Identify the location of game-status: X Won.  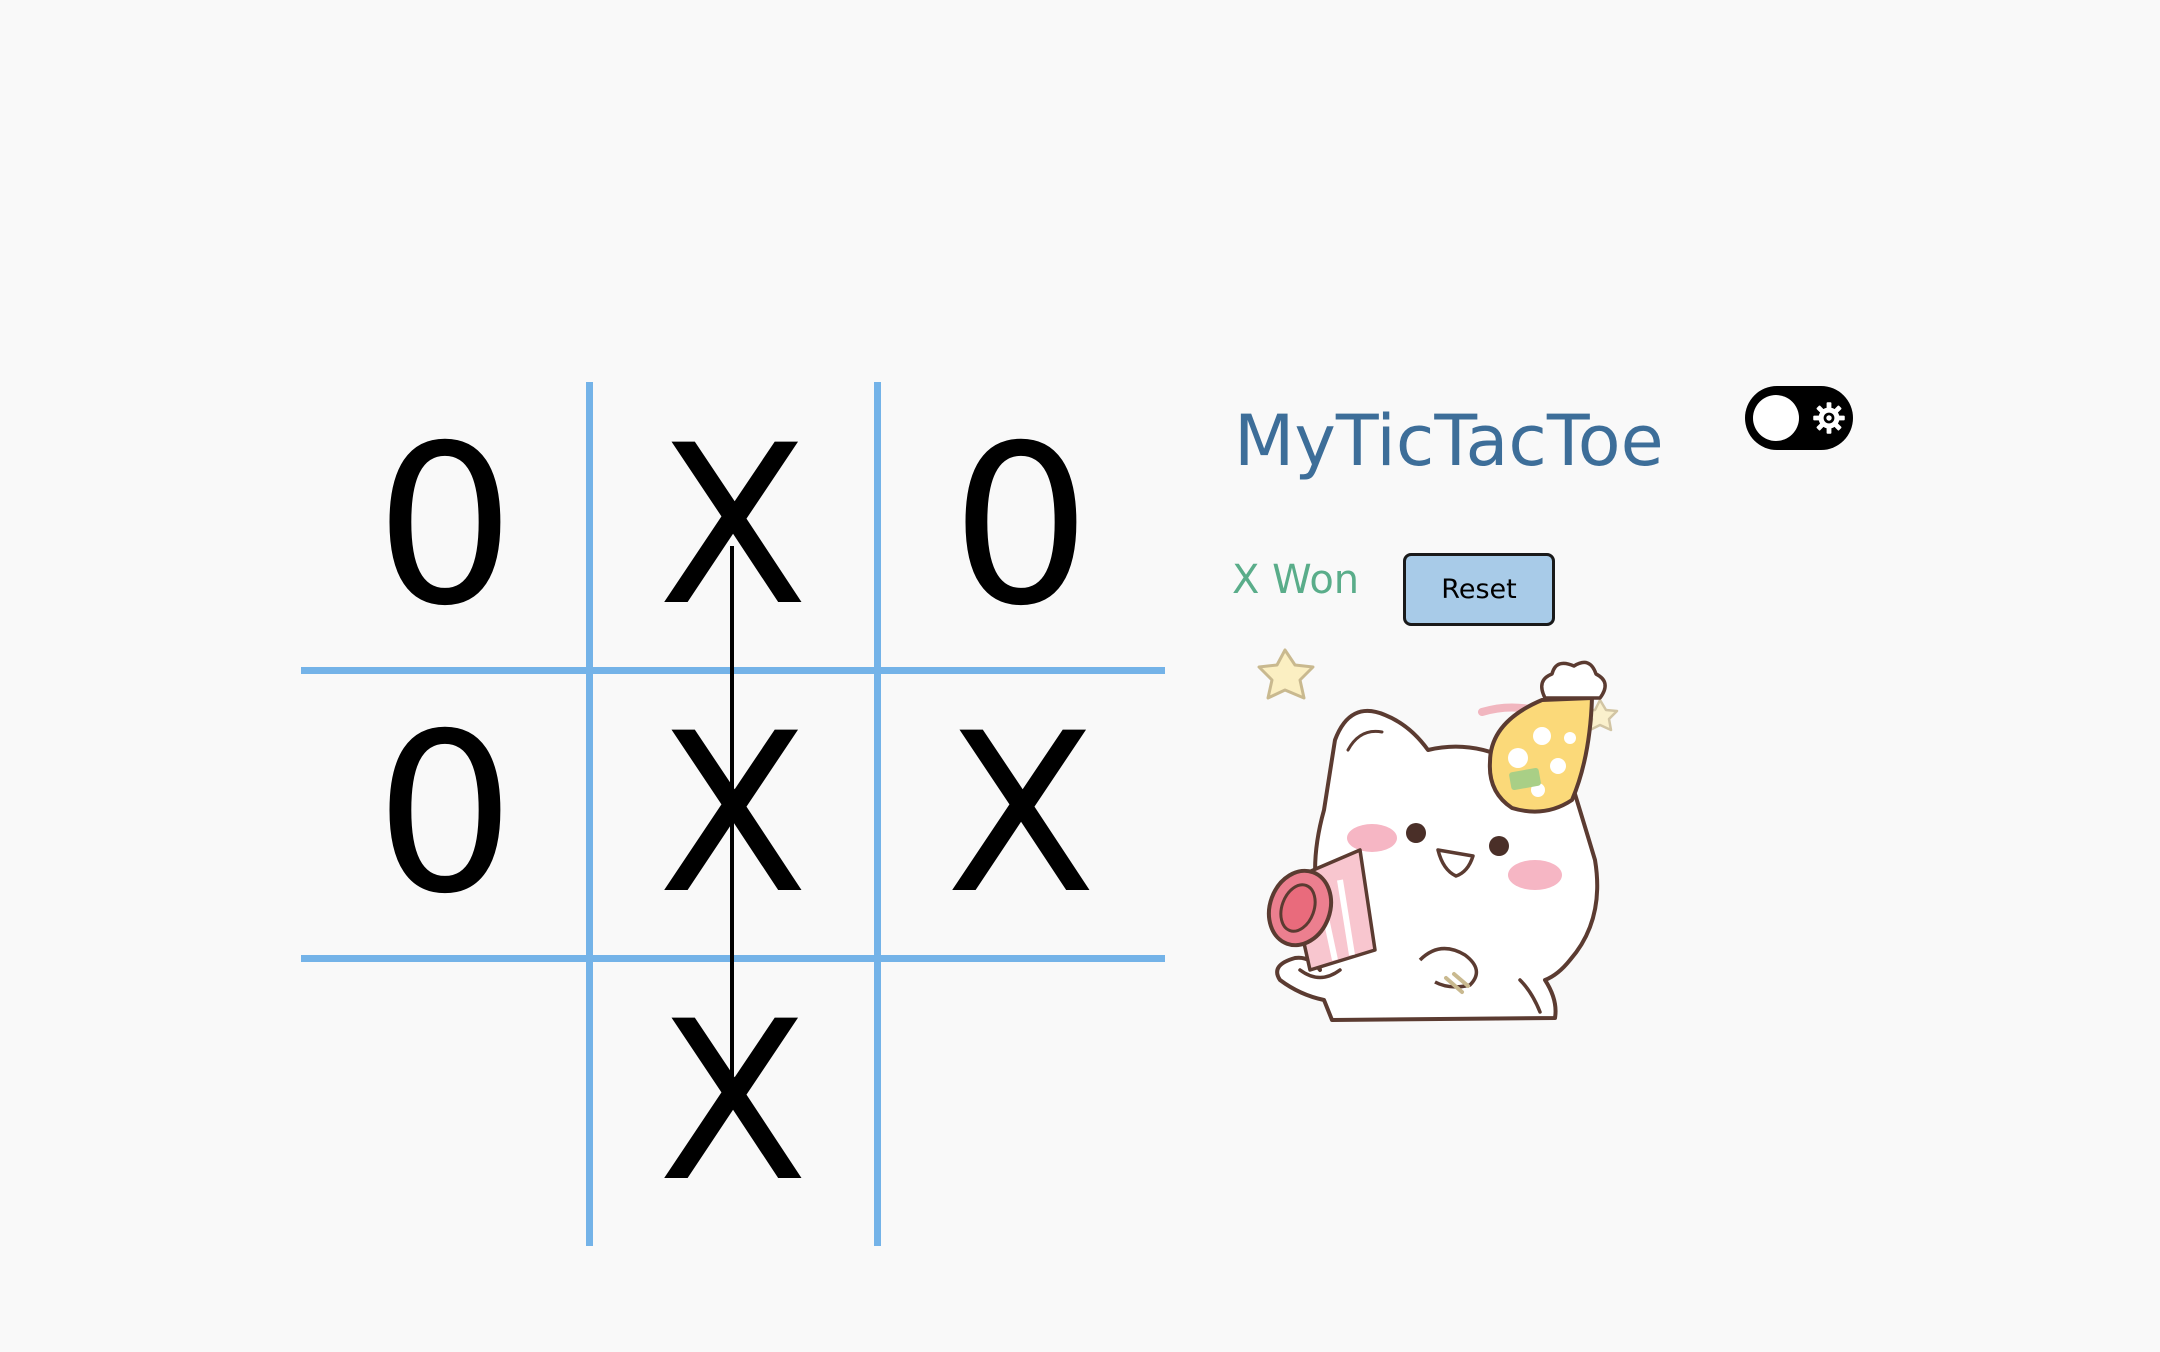
(1296, 580).